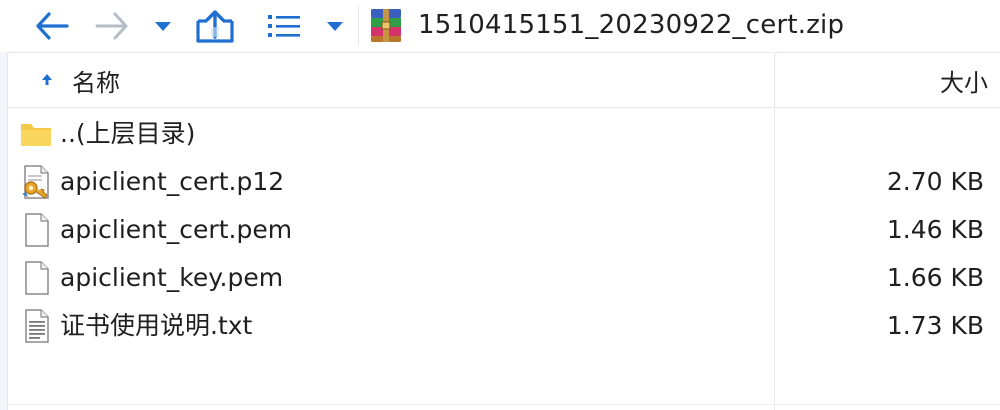 The height and width of the screenshot is (410, 1000). What do you see at coordinates (935, 277) in the screenshot?
I see `file-size: 1.66 KB` at bounding box center [935, 277].